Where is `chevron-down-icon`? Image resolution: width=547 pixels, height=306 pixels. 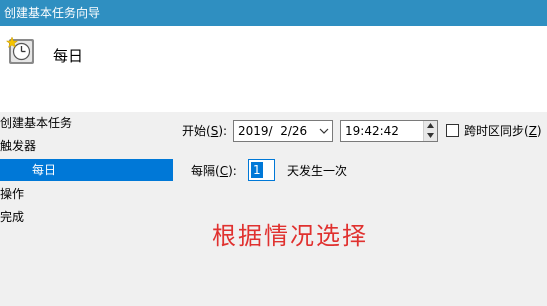 chevron-down-icon is located at coordinates (324, 131).